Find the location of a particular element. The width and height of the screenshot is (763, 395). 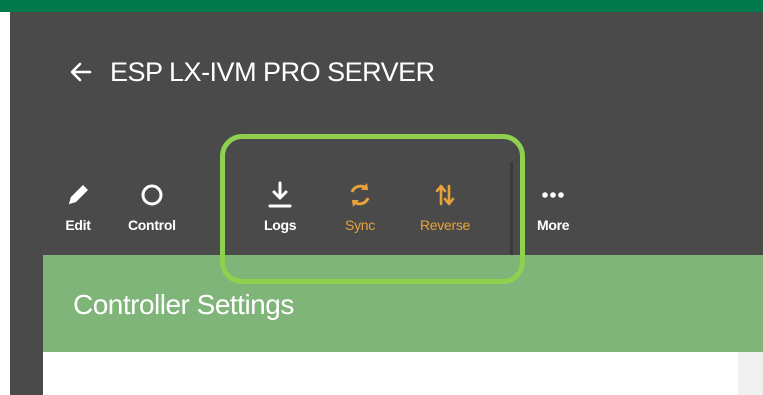

control-button: Control is located at coordinates (152, 205).